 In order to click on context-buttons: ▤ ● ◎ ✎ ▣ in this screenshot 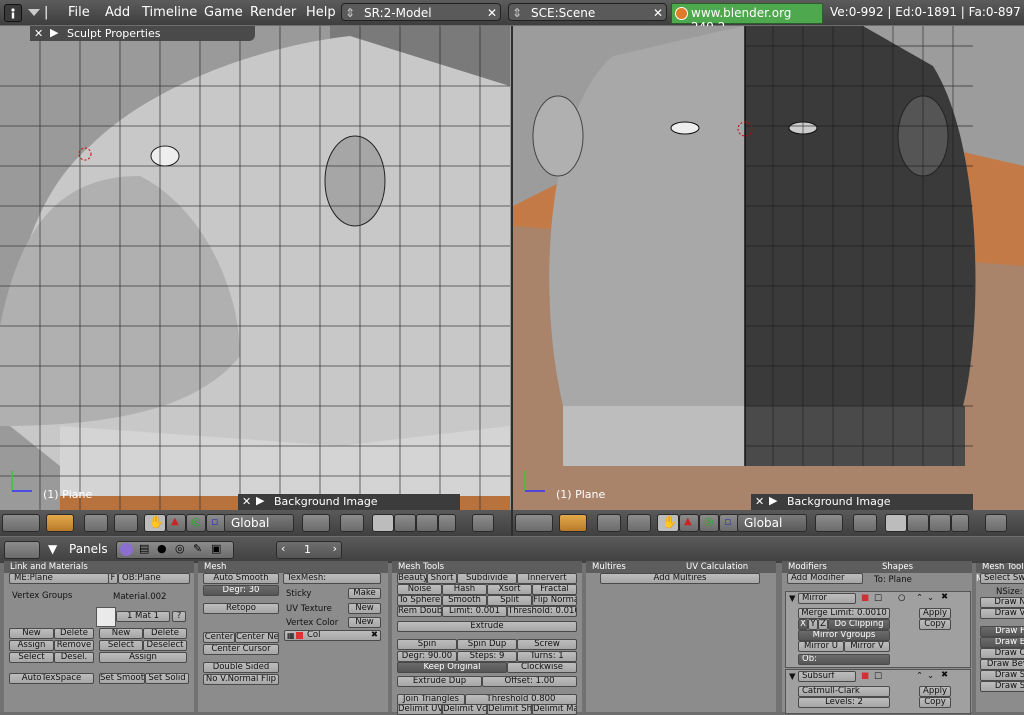, I will do `click(175, 550)`.